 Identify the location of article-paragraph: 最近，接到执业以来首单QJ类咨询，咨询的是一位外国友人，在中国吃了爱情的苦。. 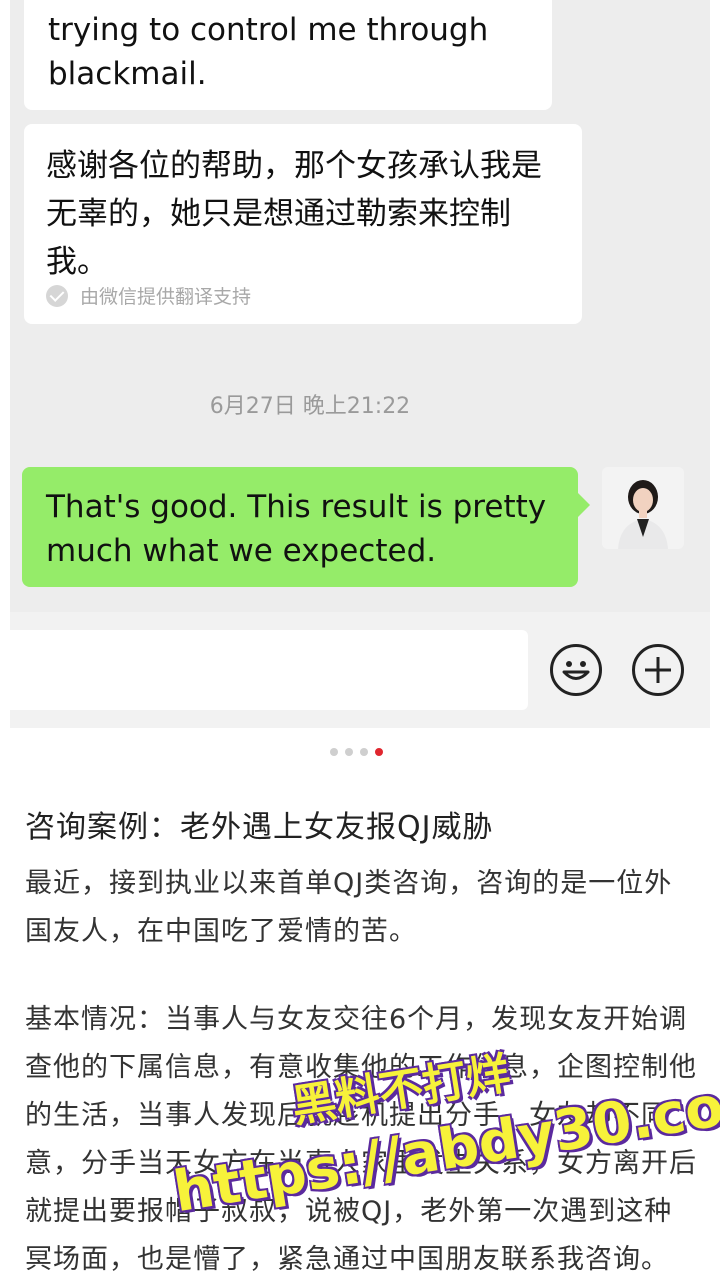
(349, 907).